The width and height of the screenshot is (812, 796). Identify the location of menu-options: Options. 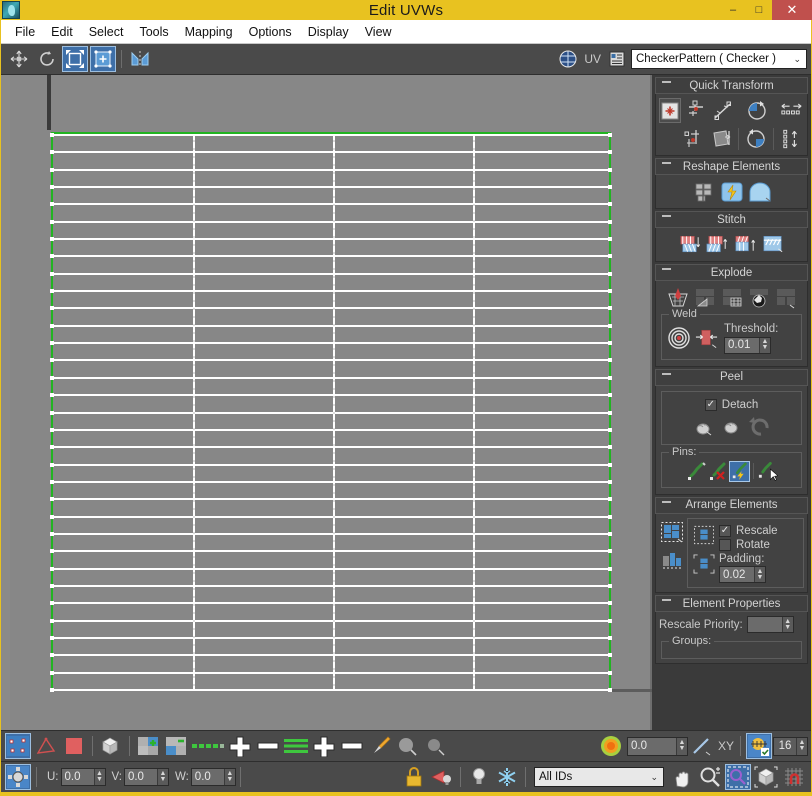
(270, 32).